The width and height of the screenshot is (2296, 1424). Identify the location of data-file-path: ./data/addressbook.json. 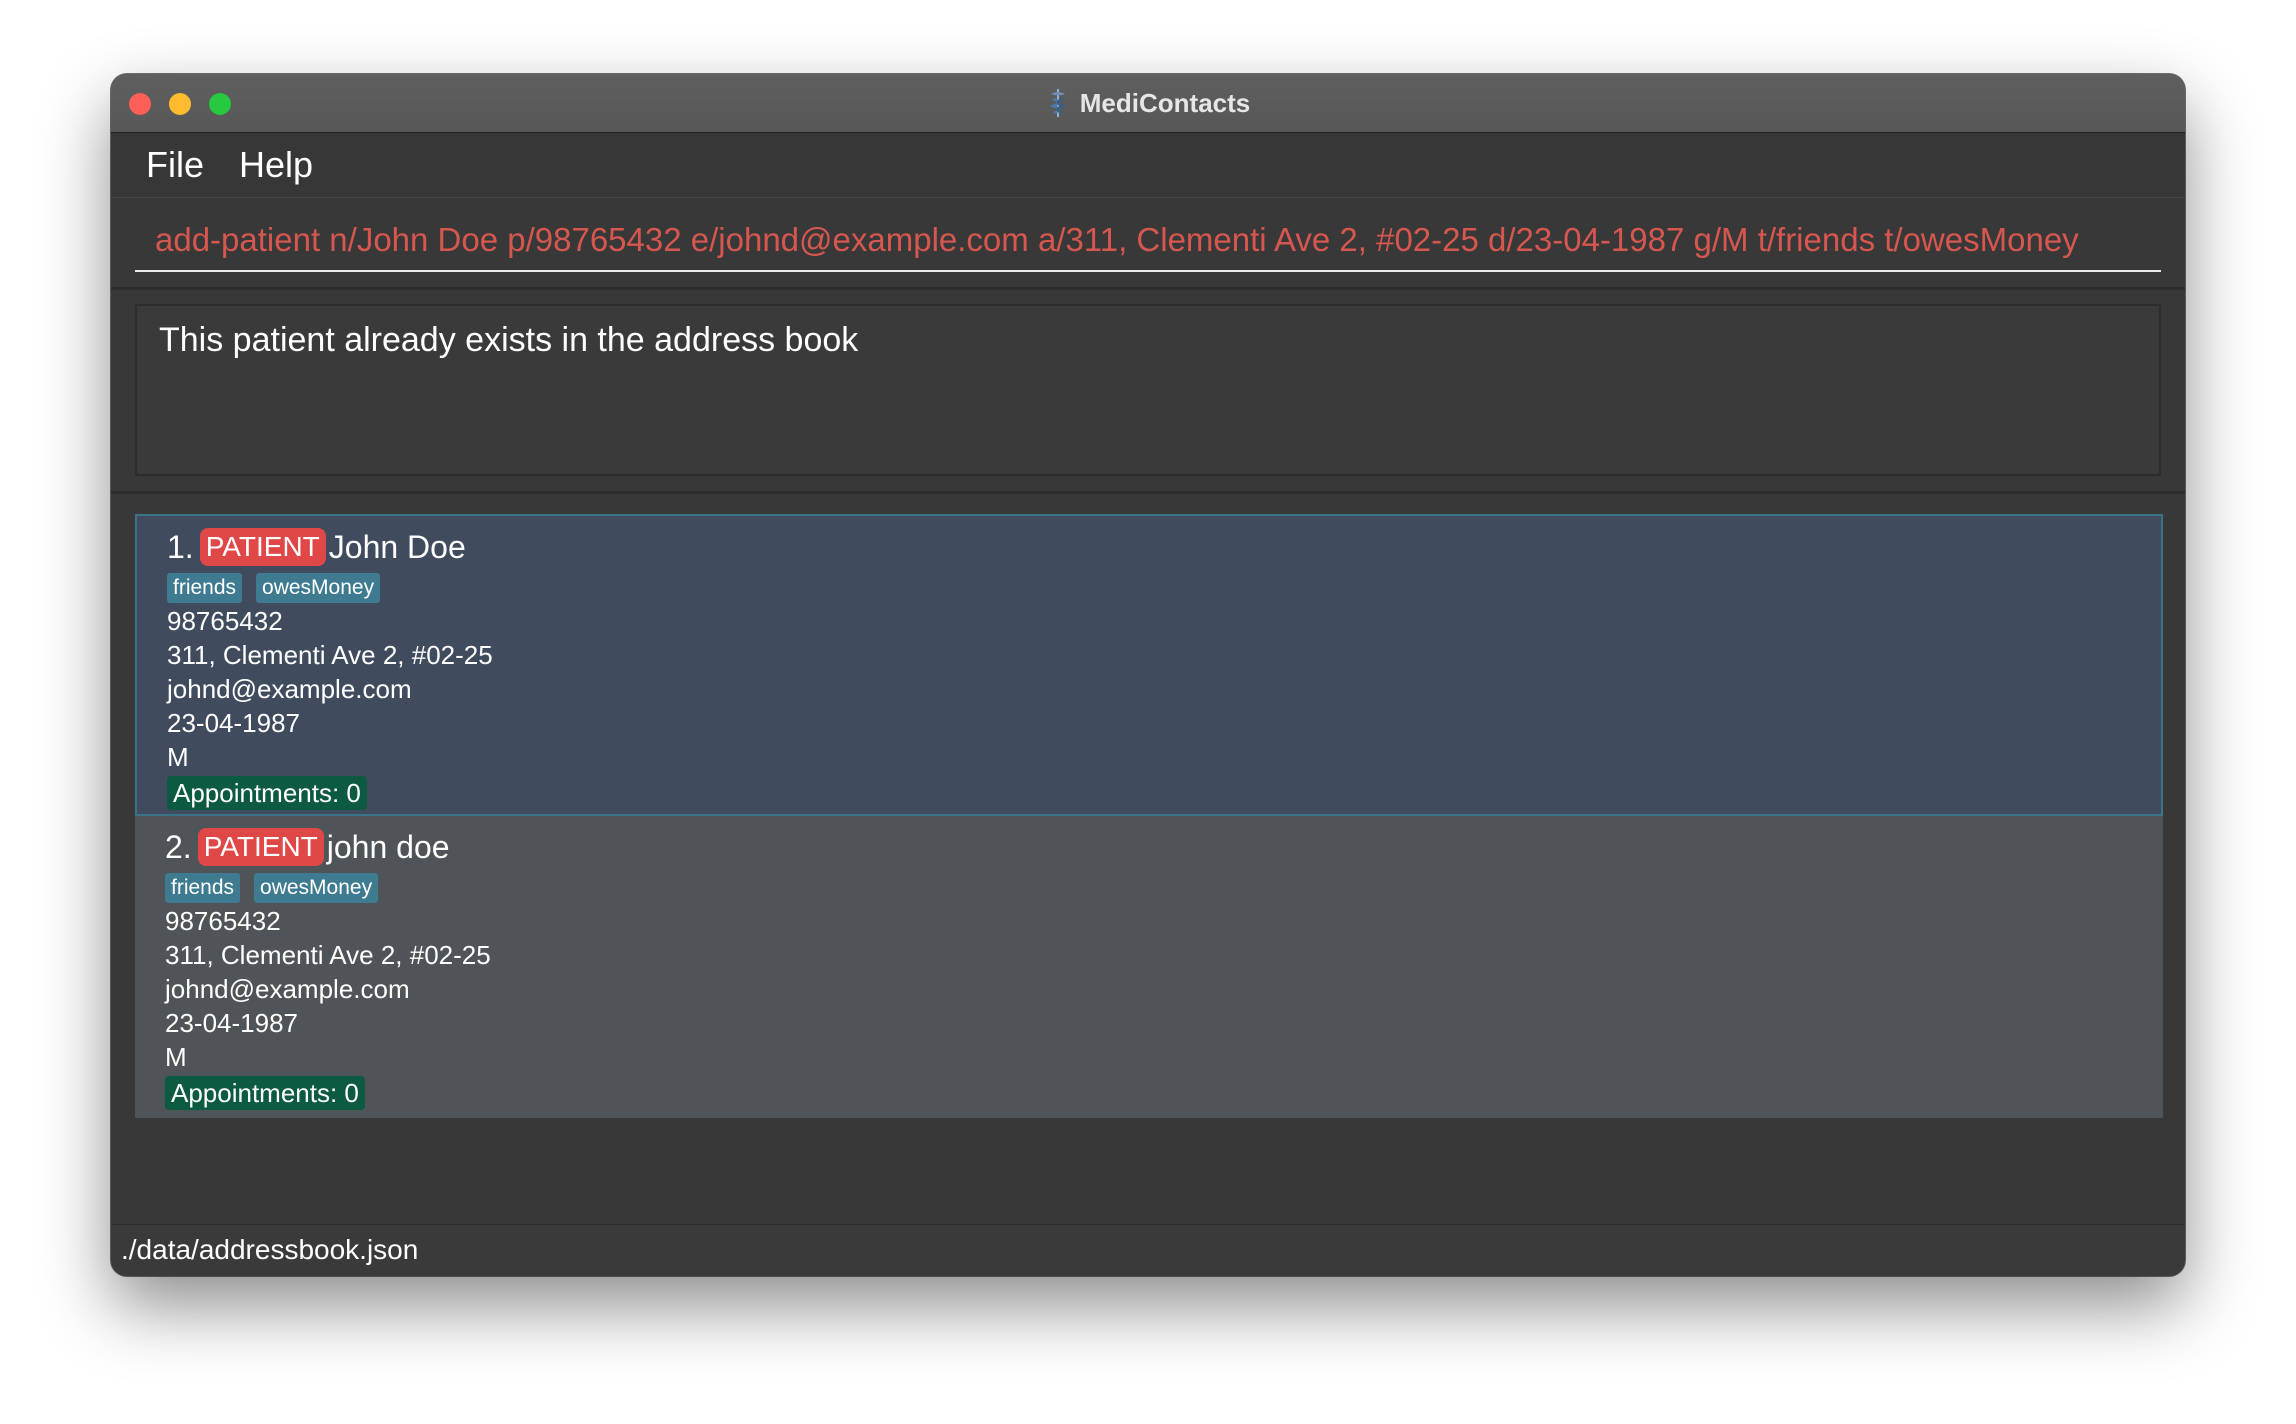
(270, 1249).